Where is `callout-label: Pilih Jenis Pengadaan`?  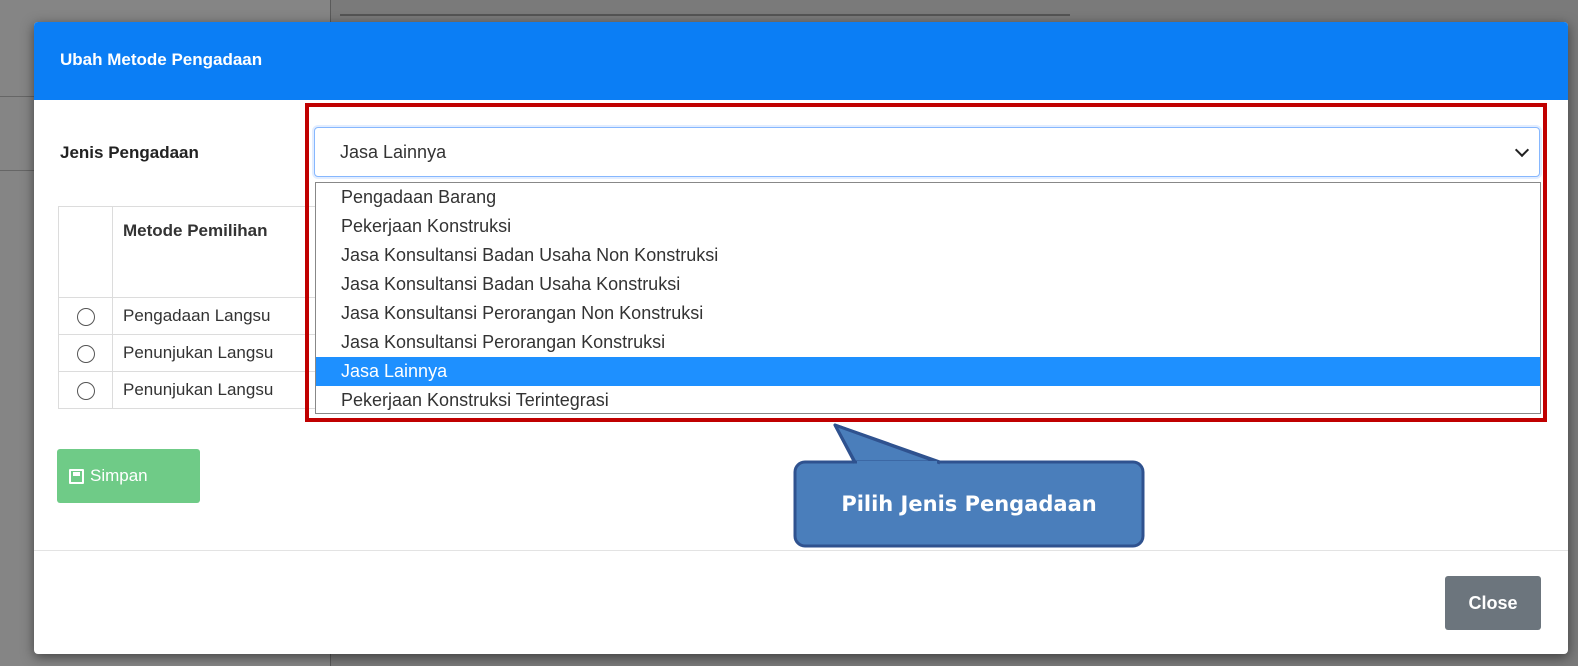 callout-label: Pilih Jenis Pengadaan is located at coordinates (969, 504).